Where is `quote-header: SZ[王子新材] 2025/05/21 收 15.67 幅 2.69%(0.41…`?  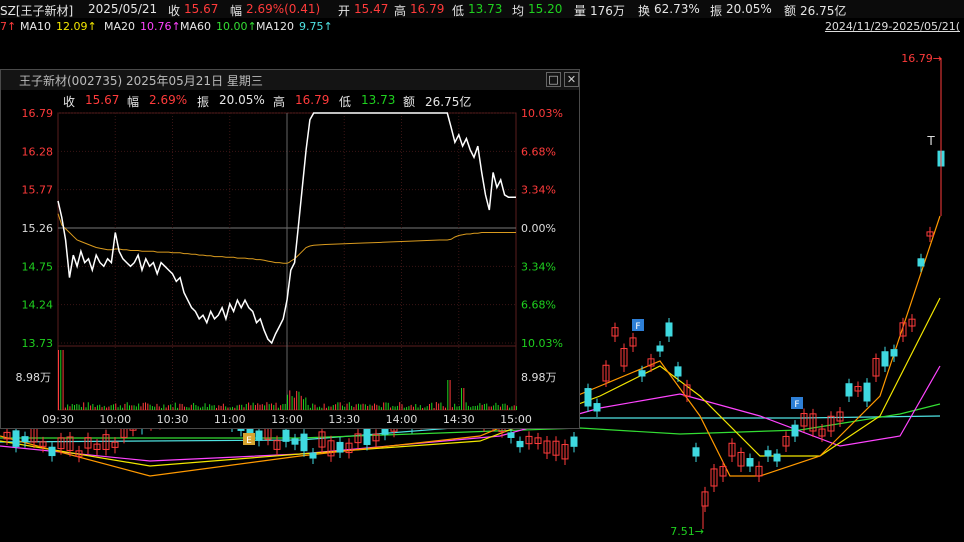 quote-header: SZ[王子新材] 2025/05/21 收 15.67 幅 2.69%(0.41… is located at coordinates (482, 9).